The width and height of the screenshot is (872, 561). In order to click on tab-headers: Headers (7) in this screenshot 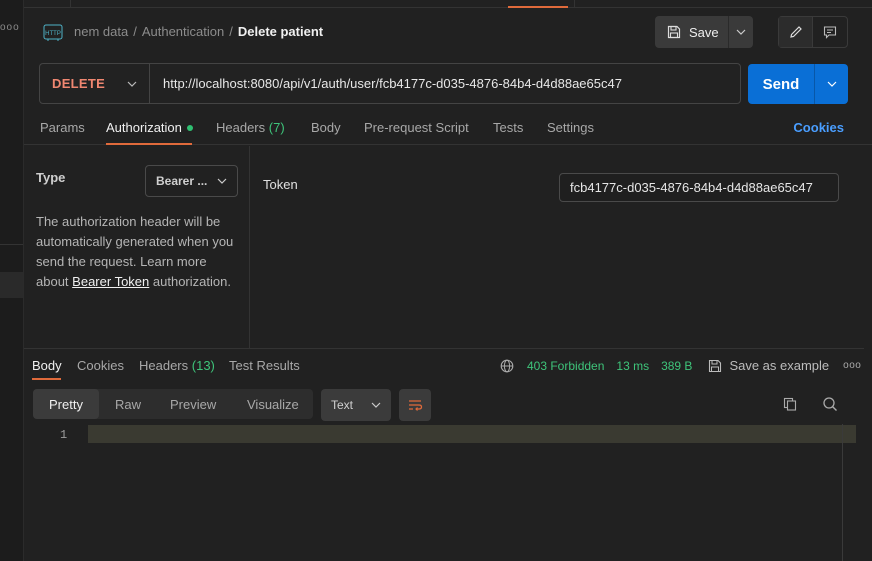, I will do `click(250, 127)`.